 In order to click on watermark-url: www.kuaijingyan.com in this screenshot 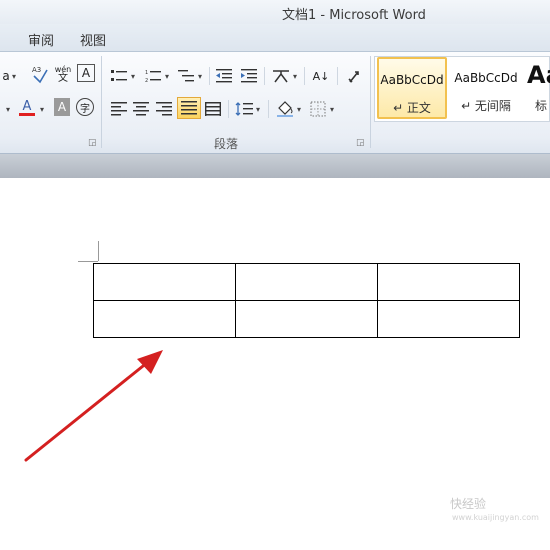, I will do `click(495, 517)`.